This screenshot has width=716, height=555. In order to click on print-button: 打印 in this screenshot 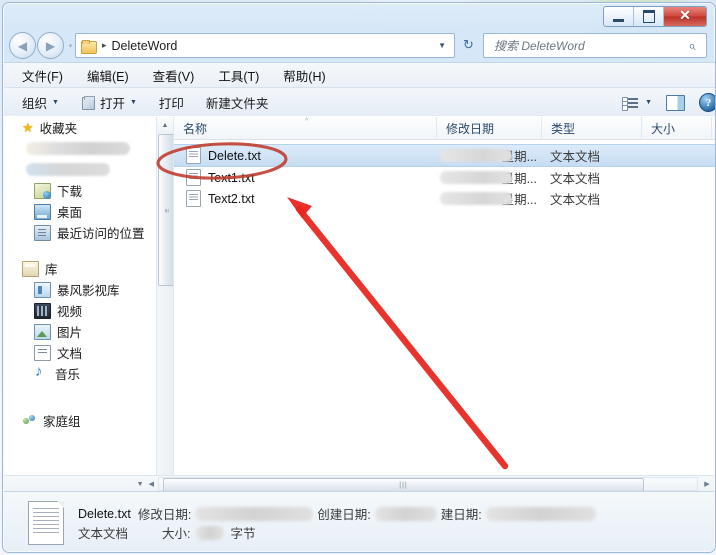, I will do `click(171, 102)`.